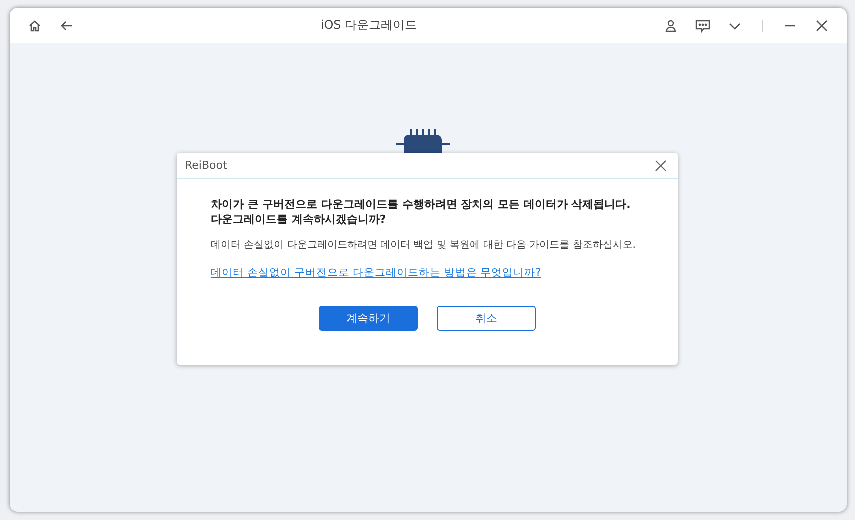 The height and width of the screenshot is (520, 855). I want to click on continue-button: 계속하기, so click(368, 318).